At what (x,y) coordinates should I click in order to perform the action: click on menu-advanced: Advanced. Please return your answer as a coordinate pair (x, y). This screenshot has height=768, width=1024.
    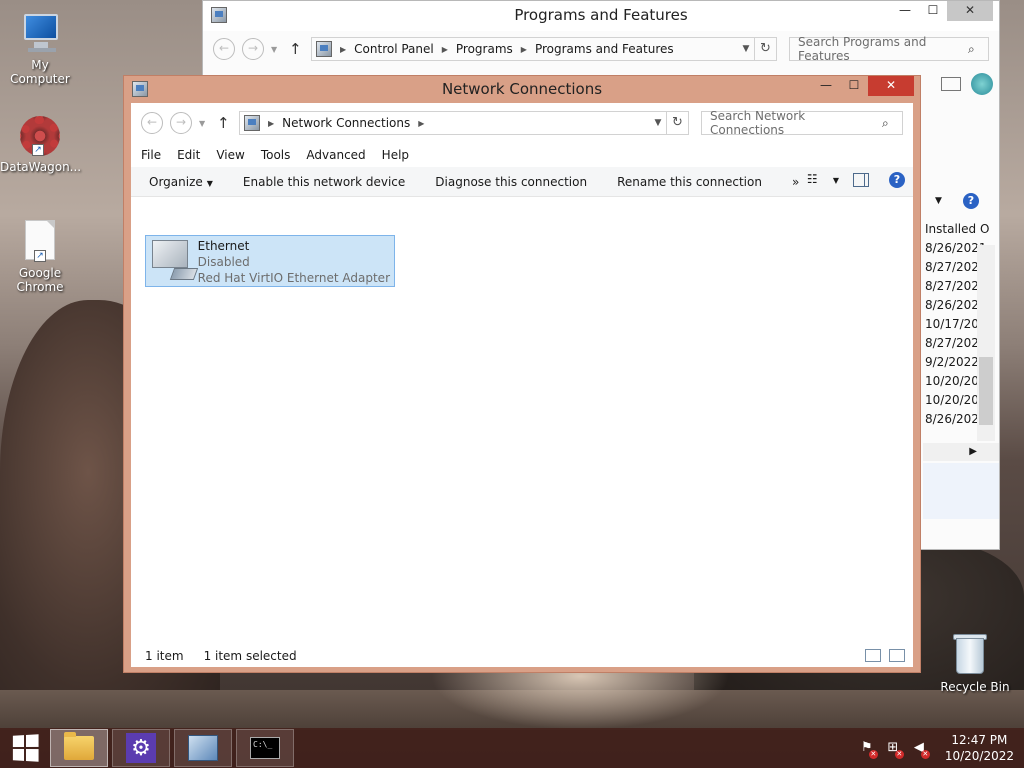
    Looking at the image, I should click on (335, 155).